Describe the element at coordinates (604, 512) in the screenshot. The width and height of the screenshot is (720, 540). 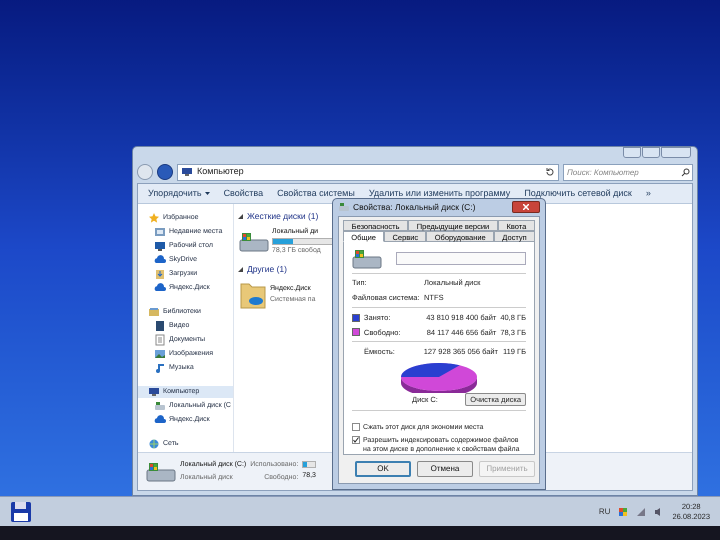
I see `language-indicator: RU` at that location.